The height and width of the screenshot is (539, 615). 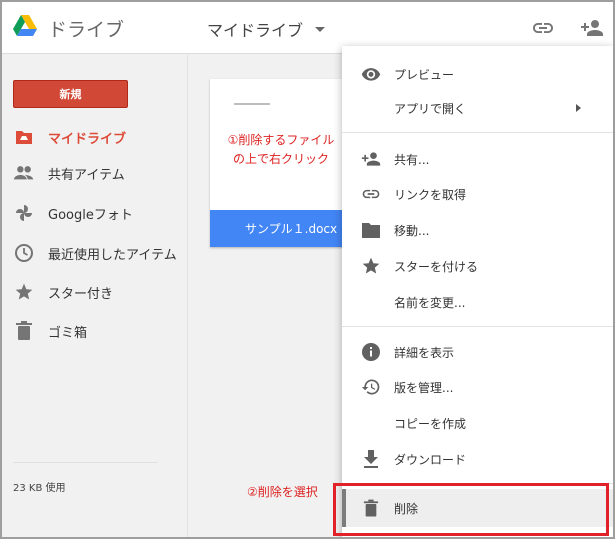 What do you see at coordinates (477, 108) in the screenshot?
I see `menu-item-open-with: アプリで開く` at bounding box center [477, 108].